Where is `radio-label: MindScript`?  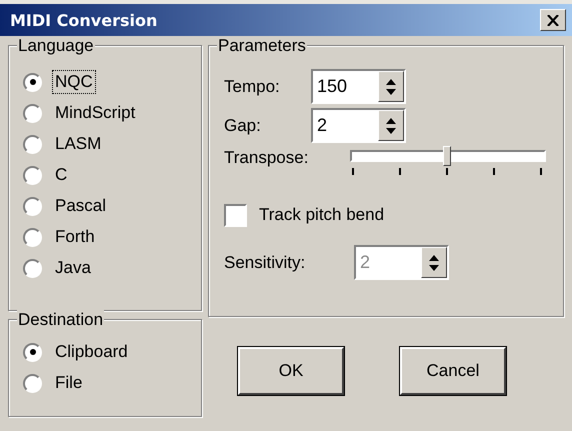 radio-label: MindScript is located at coordinates (95, 113).